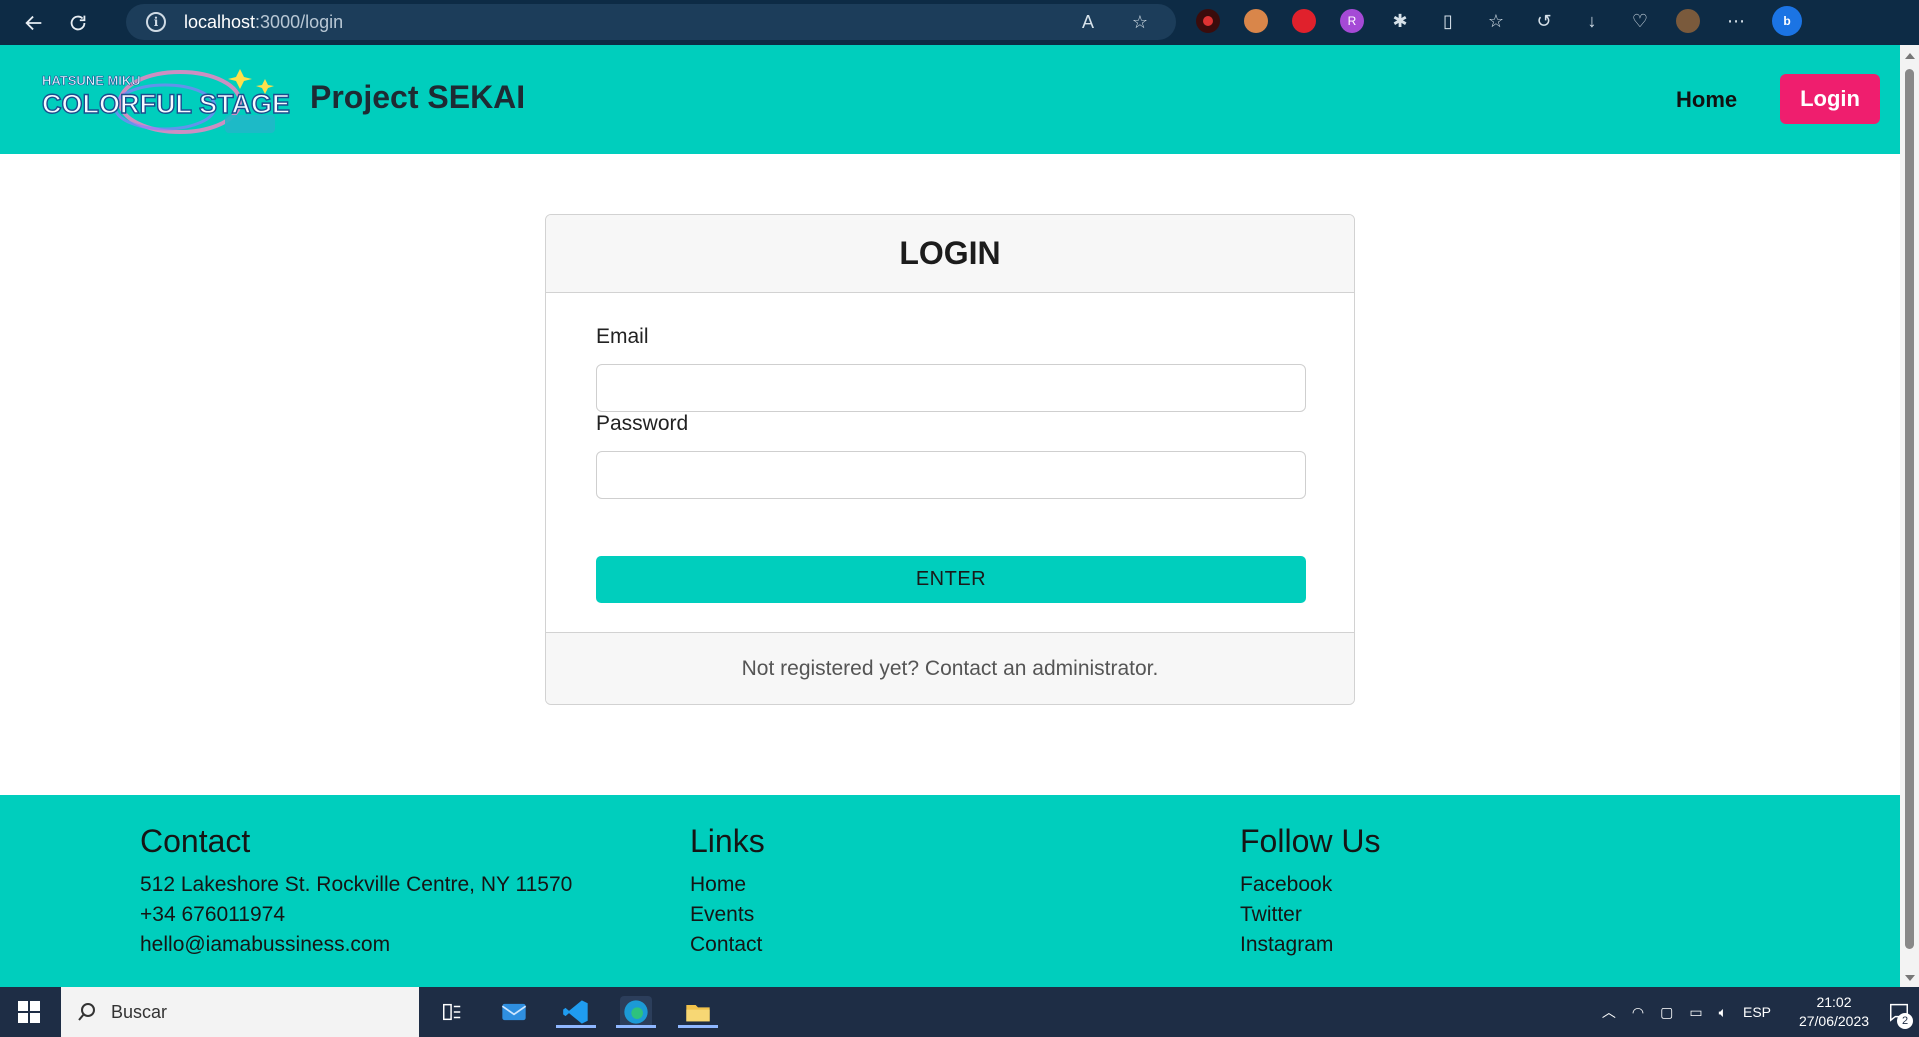 The image size is (1919, 1037). I want to click on nav-home-link: Home, so click(1706, 100).